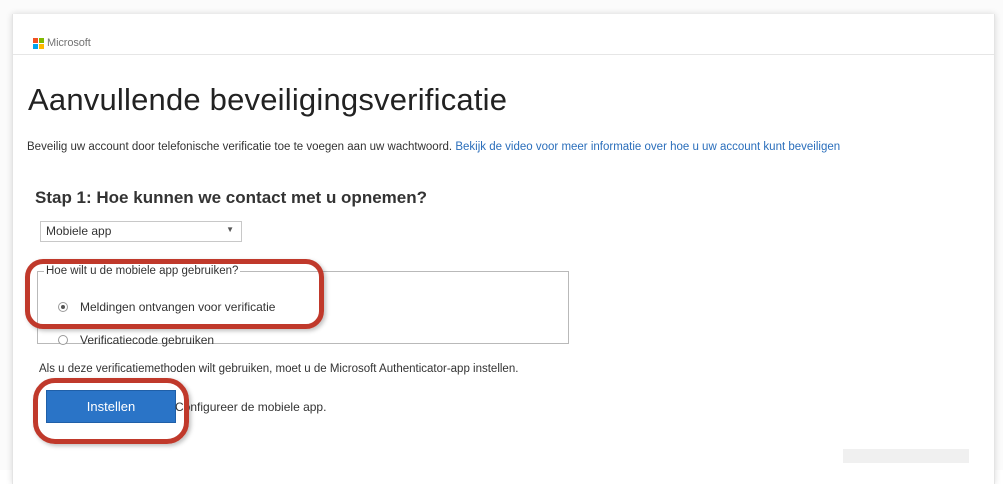 This screenshot has width=1003, height=484. I want to click on page-title: Aanvullende beveiligingsverificatie, so click(268, 99).